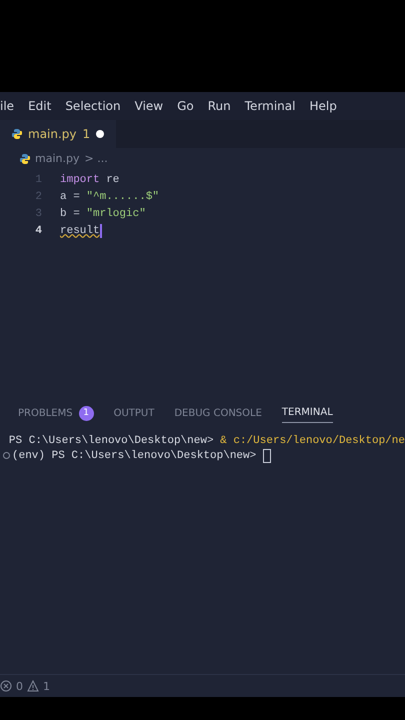 The image size is (405, 720). What do you see at coordinates (19, 686) in the screenshot?
I see `error-count: 0` at bounding box center [19, 686].